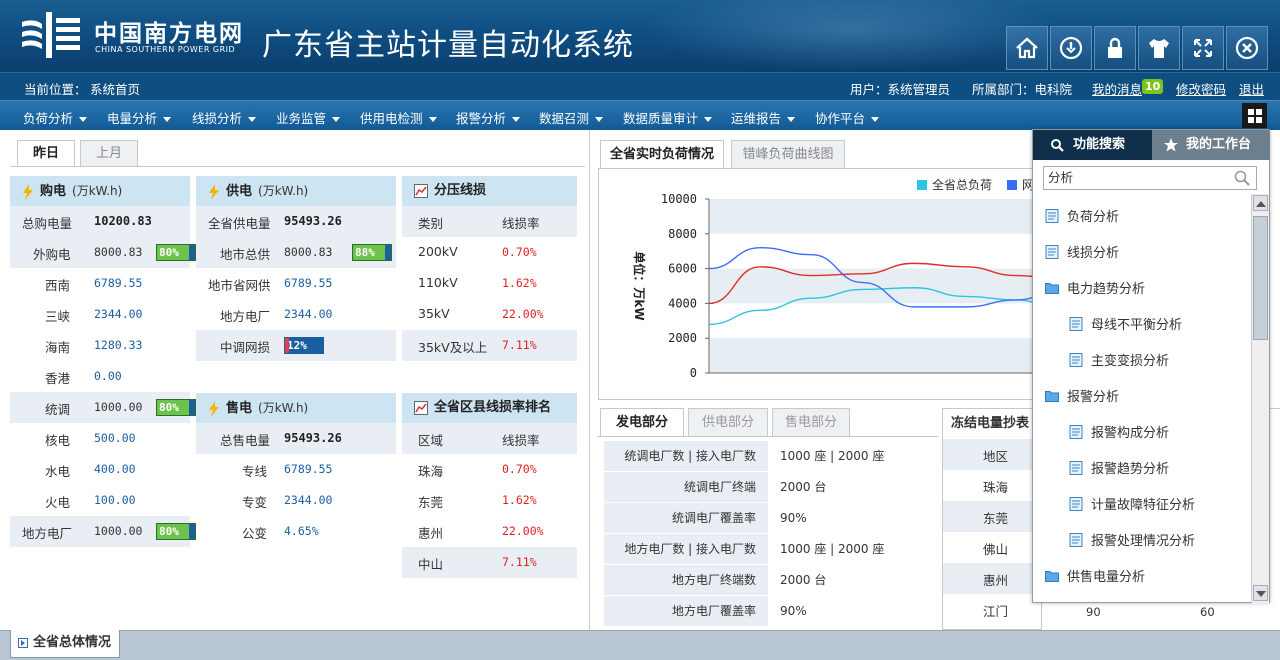 Image resolution: width=1280 pixels, height=660 pixels. What do you see at coordinates (489, 345) in the screenshot?
I see `voltage-loss-row: 35kV及以上 7.11%` at bounding box center [489, 345].